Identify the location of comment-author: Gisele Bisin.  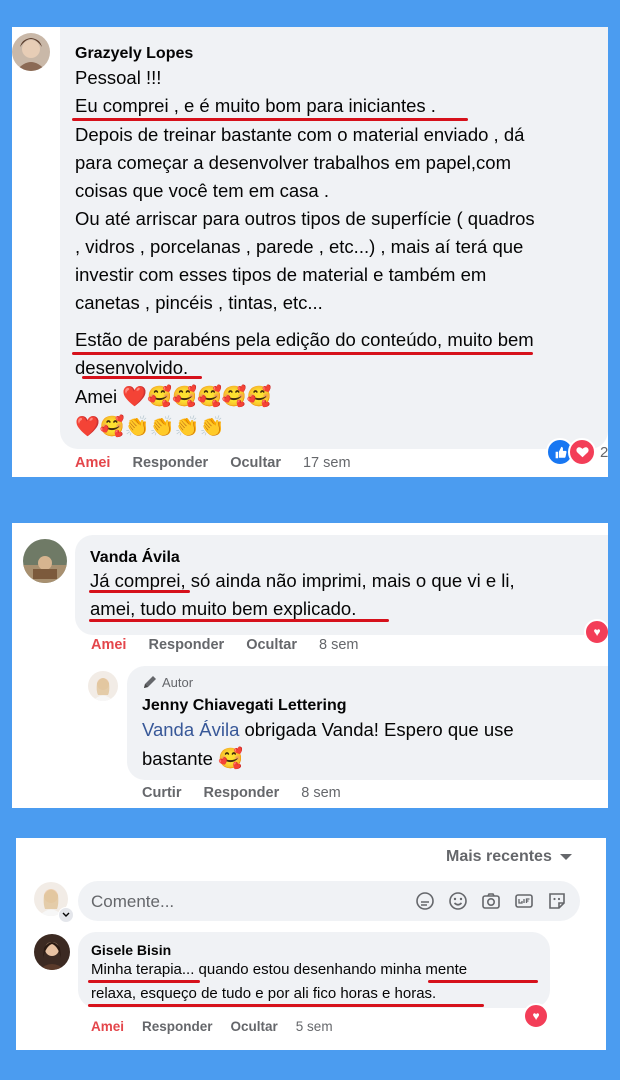
(131, 950).